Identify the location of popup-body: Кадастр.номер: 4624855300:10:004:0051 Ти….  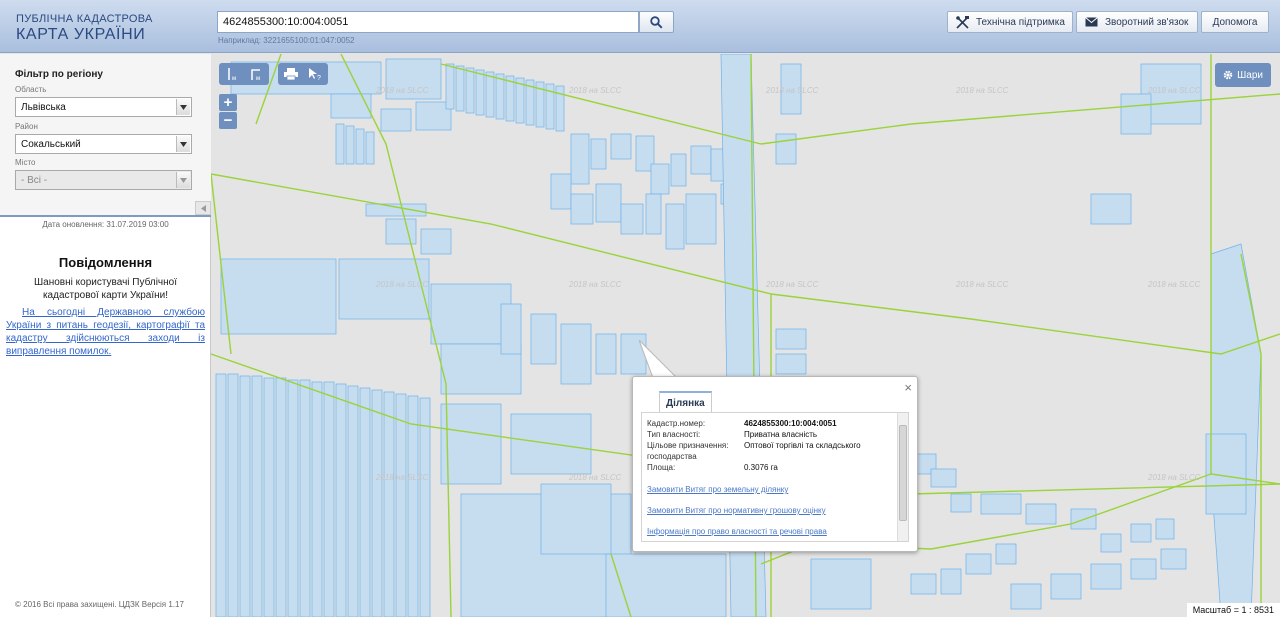
(775, 477).